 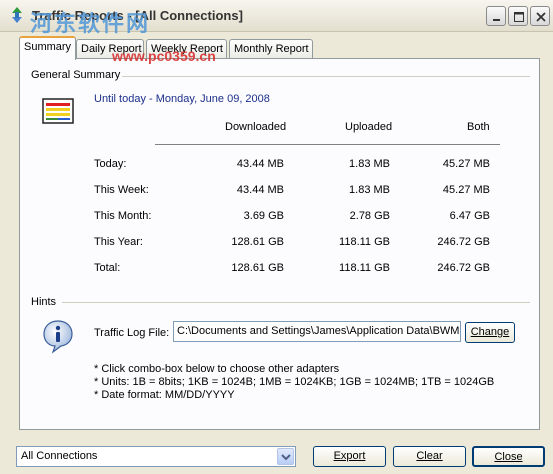 I want to click on minimize-icon, so click(x=496, y=20).